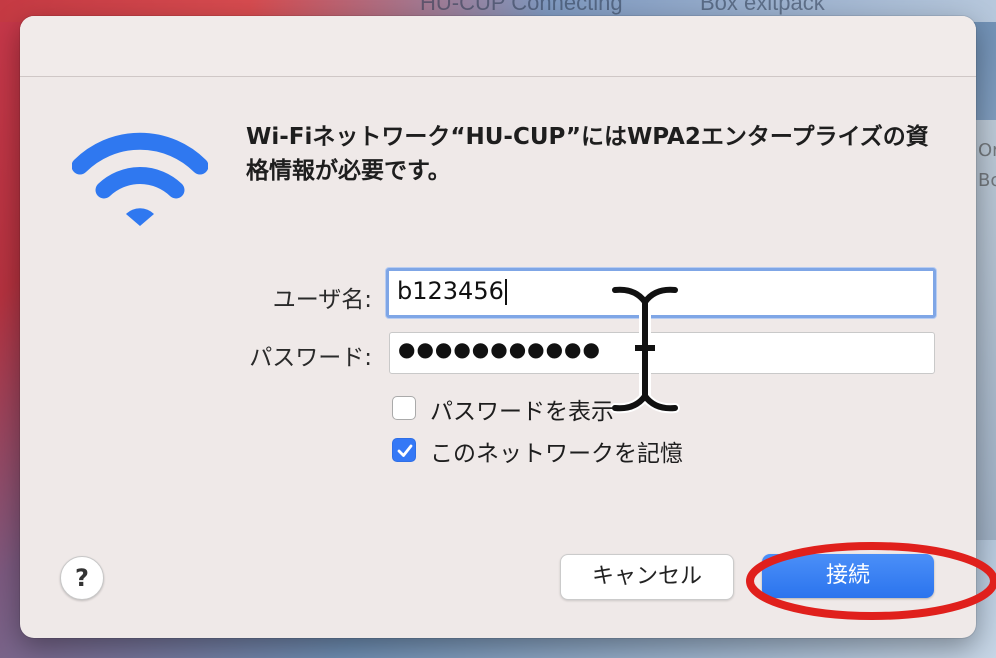 The image size is (996, 658). I want to click on password-label: パスワード:, so click(310, 358).